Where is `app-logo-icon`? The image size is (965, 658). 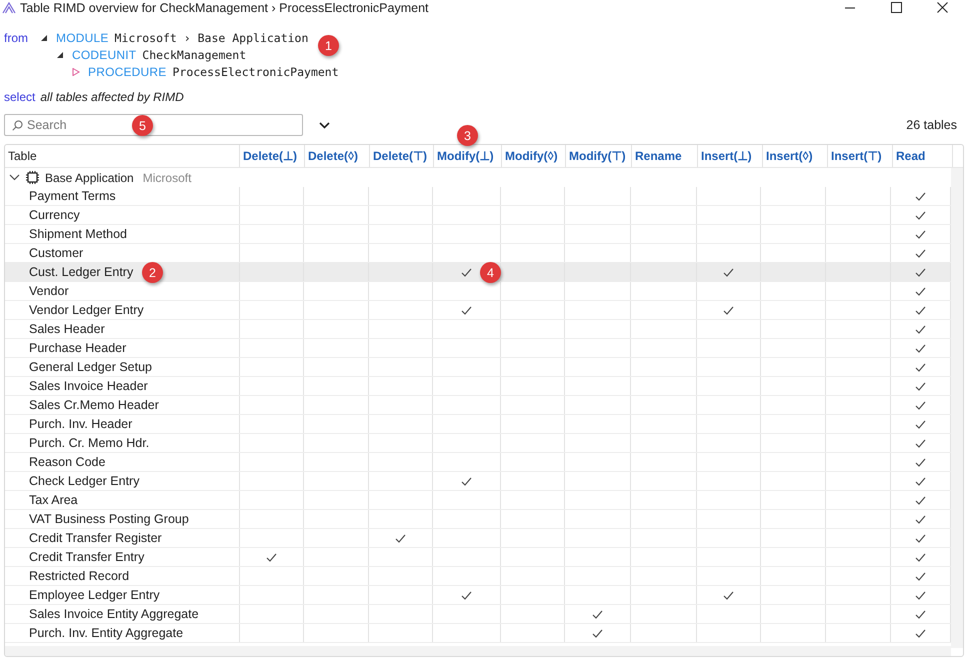 app-logo-icon is located at coordinates (9, 8).